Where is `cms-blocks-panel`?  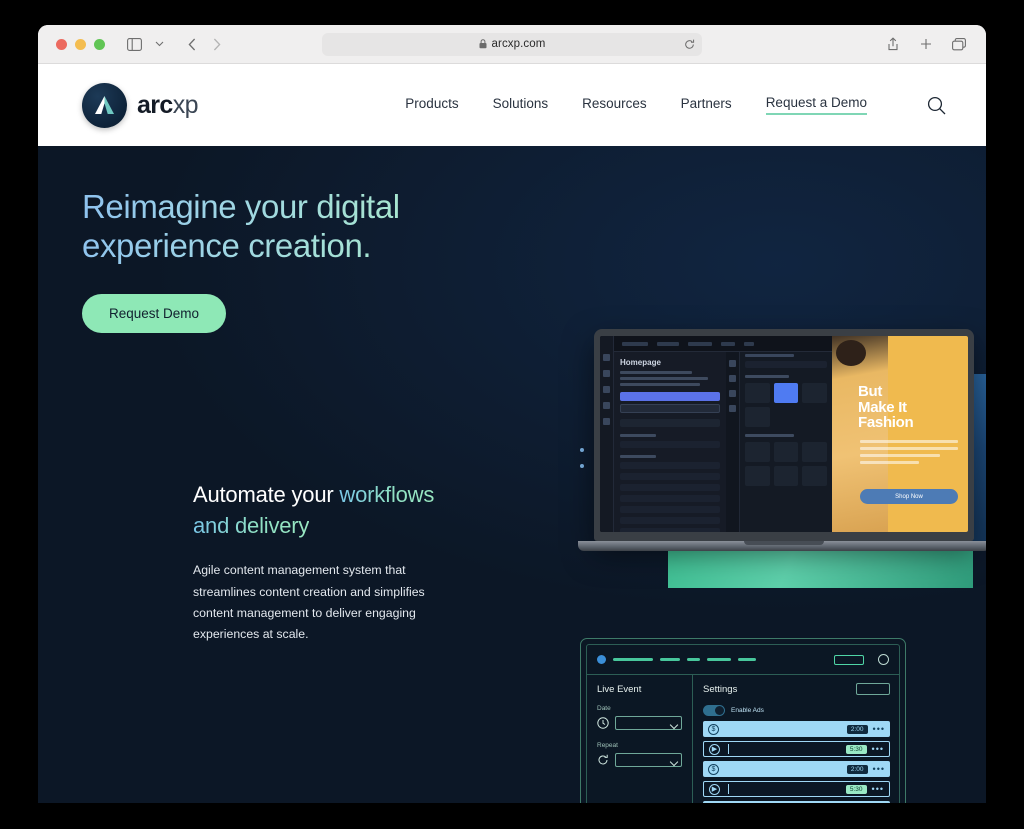
cms-blocks-panel is located at coordinates (786, 434).